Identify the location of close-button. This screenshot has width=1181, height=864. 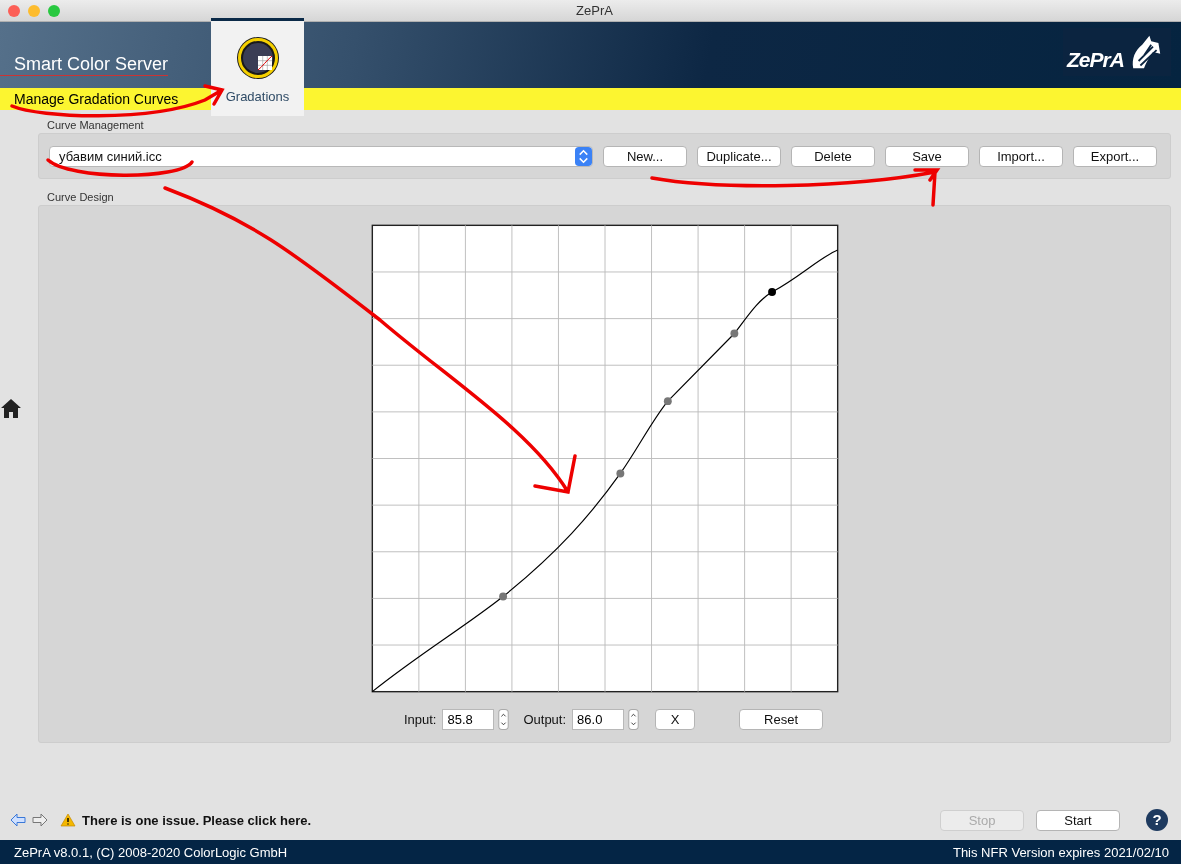
(14, 10).